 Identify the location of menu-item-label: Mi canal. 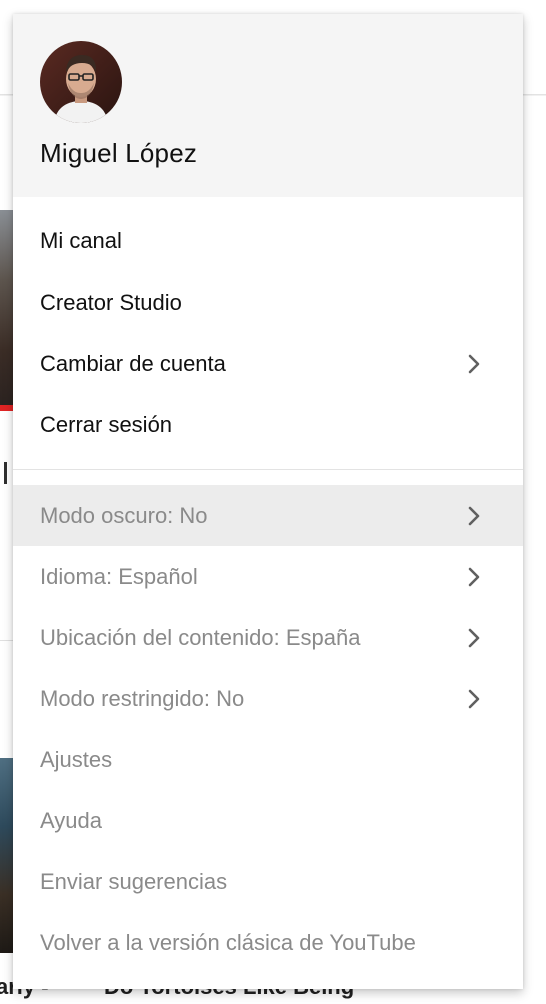
(81, 240).